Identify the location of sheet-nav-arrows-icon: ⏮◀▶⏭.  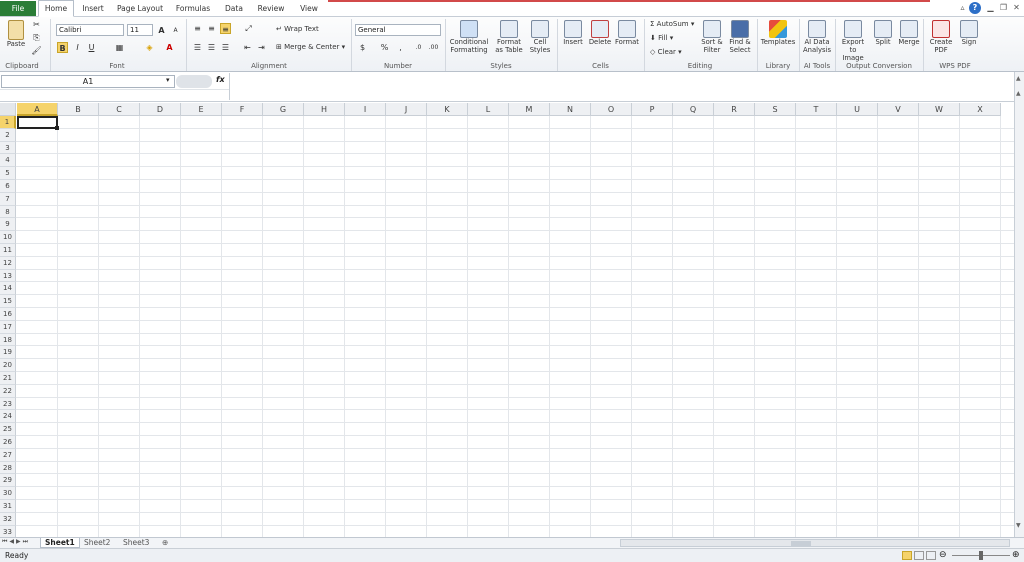
(16, 542).